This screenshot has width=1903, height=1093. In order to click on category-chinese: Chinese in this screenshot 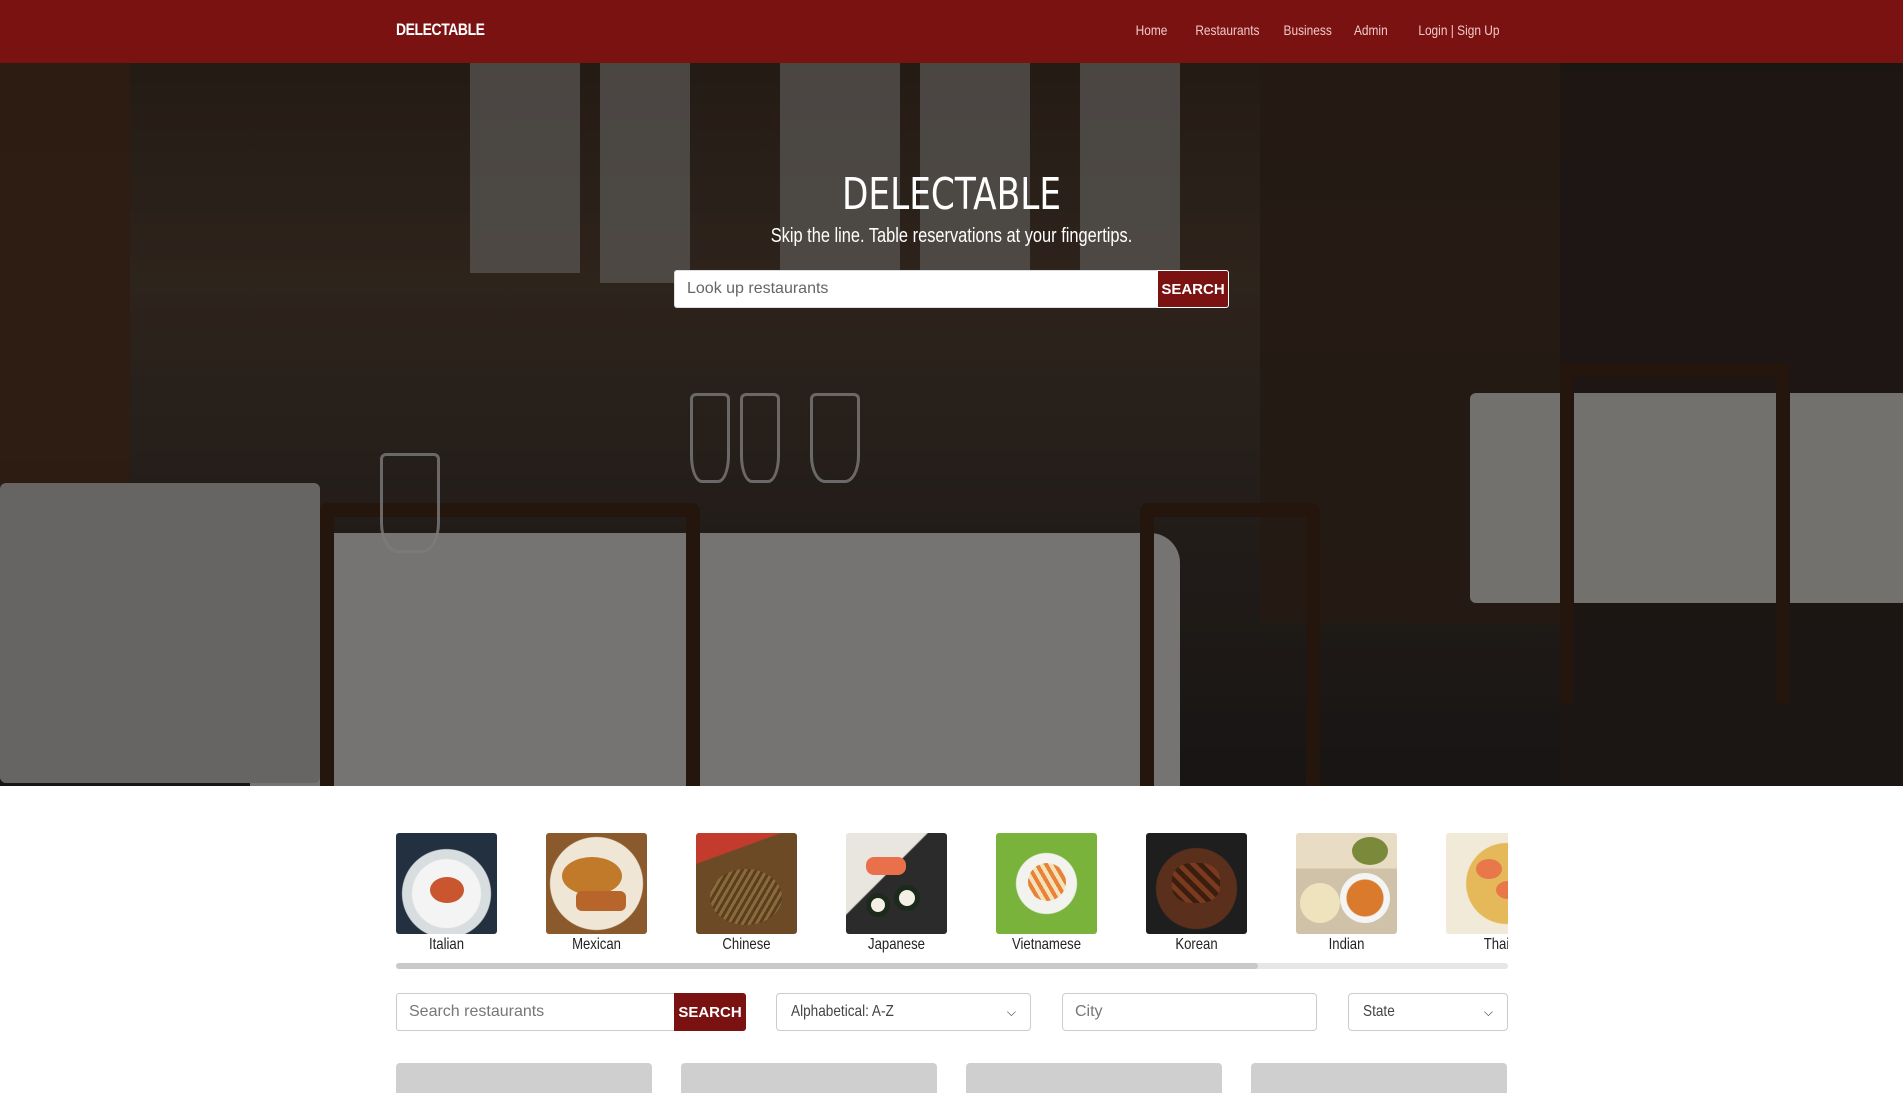, I will do `click(746, 893)`.